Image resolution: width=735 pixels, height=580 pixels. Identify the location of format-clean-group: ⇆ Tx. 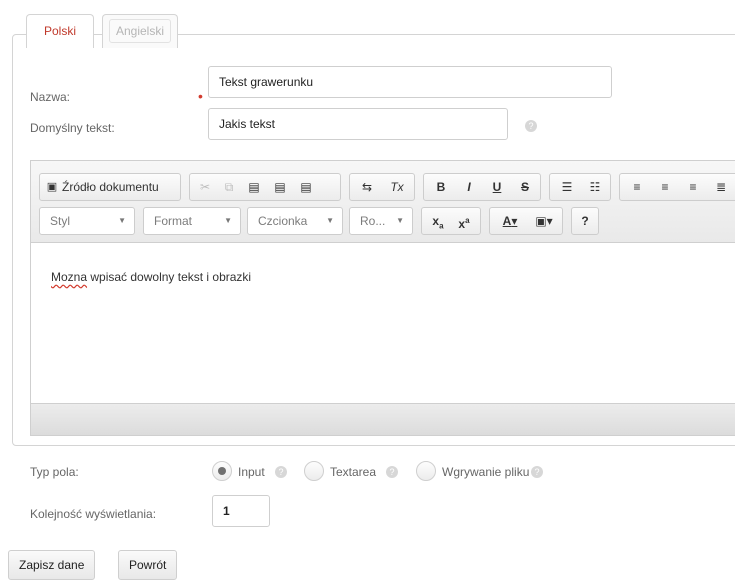
(382, 187).